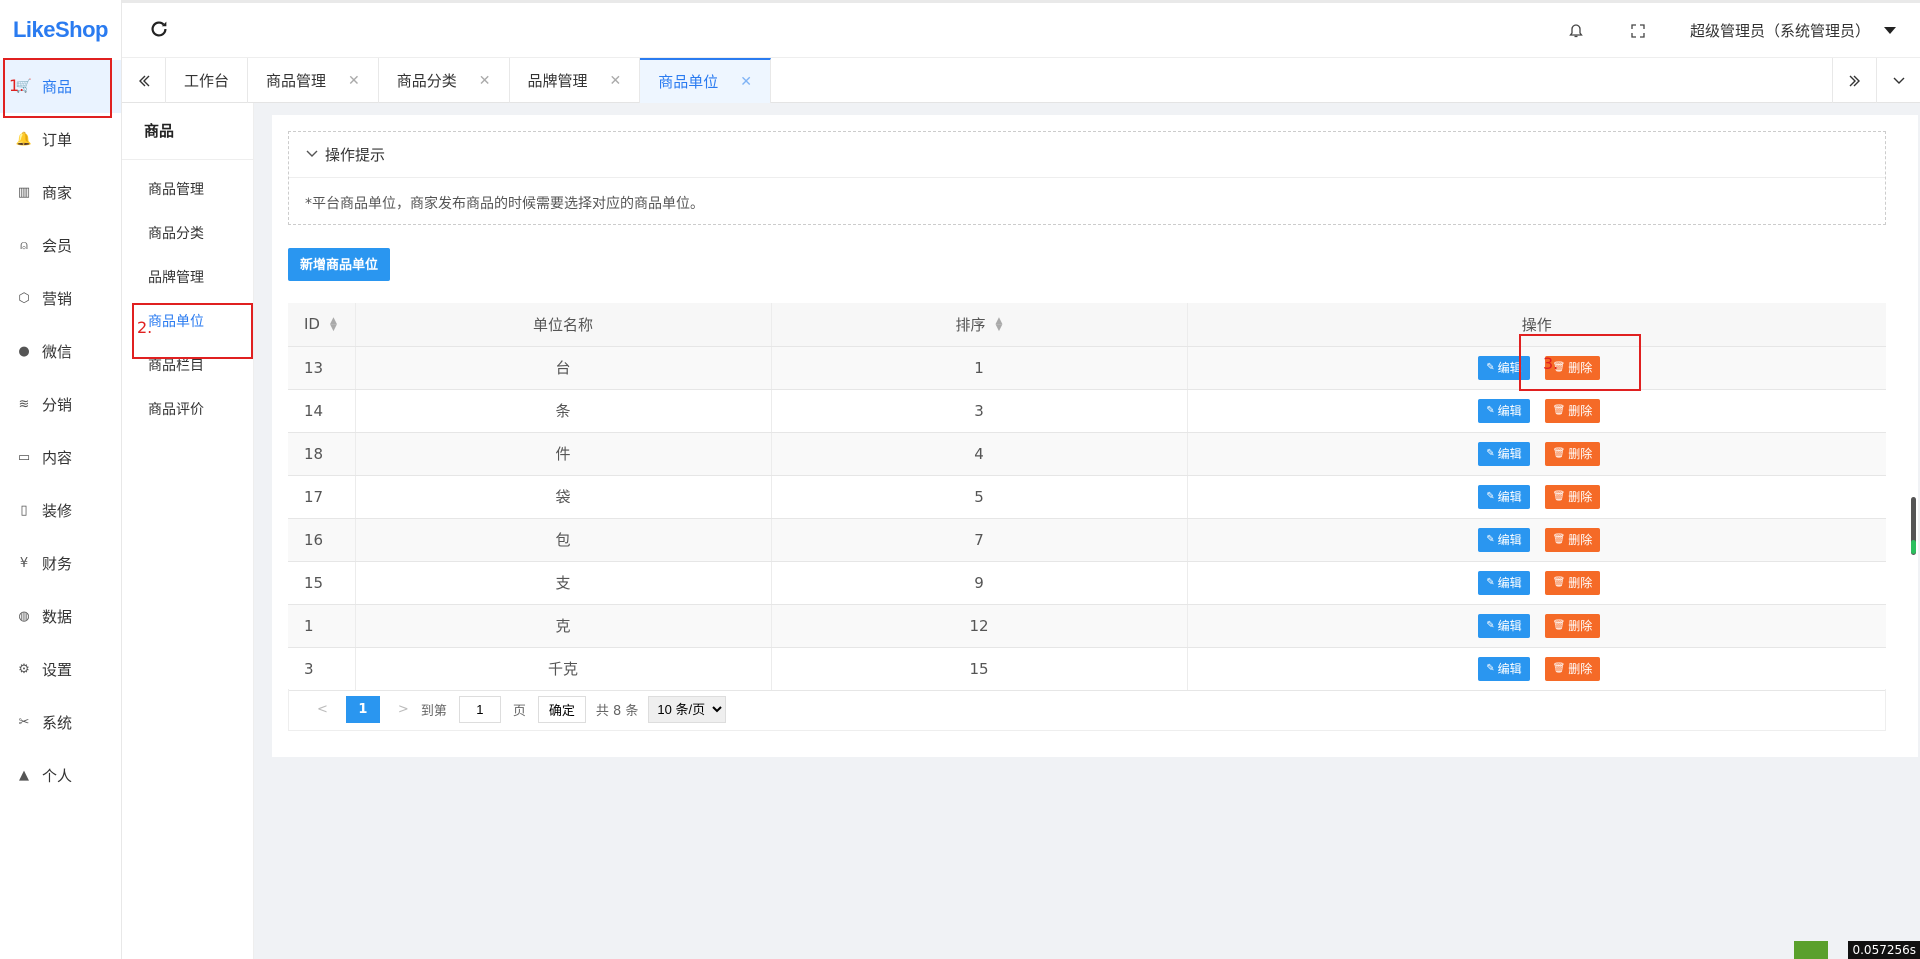 This screenshot has width=1920, height=959. Describe the element at coordinates (1854, 80) in the screenshot. I see `scroll-right-icon` at that location.